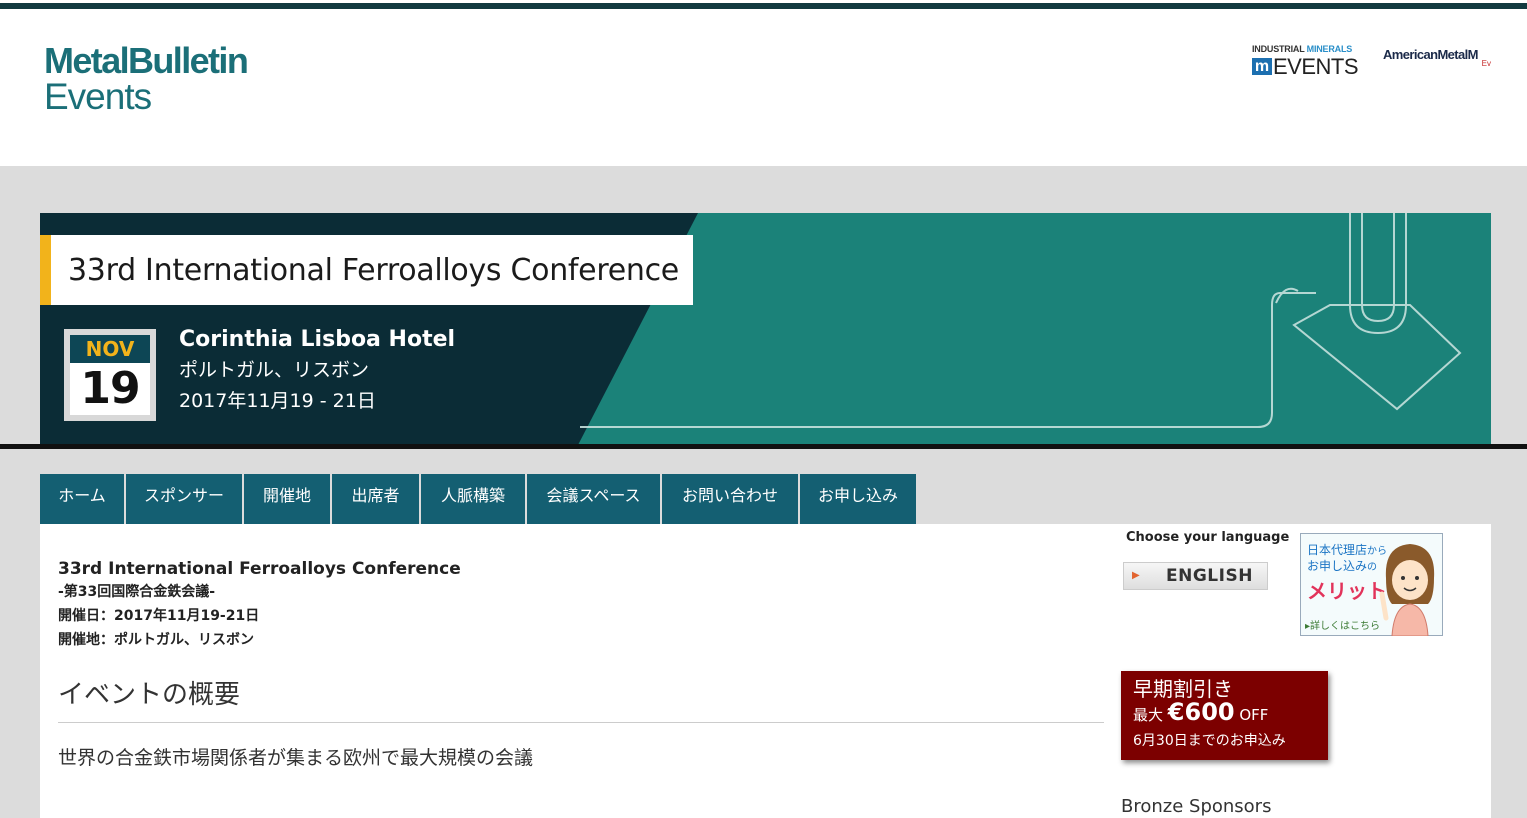 This screenshot has width=1527, height=818. I want to click on logo-line-2: Events, so click(98, 96).